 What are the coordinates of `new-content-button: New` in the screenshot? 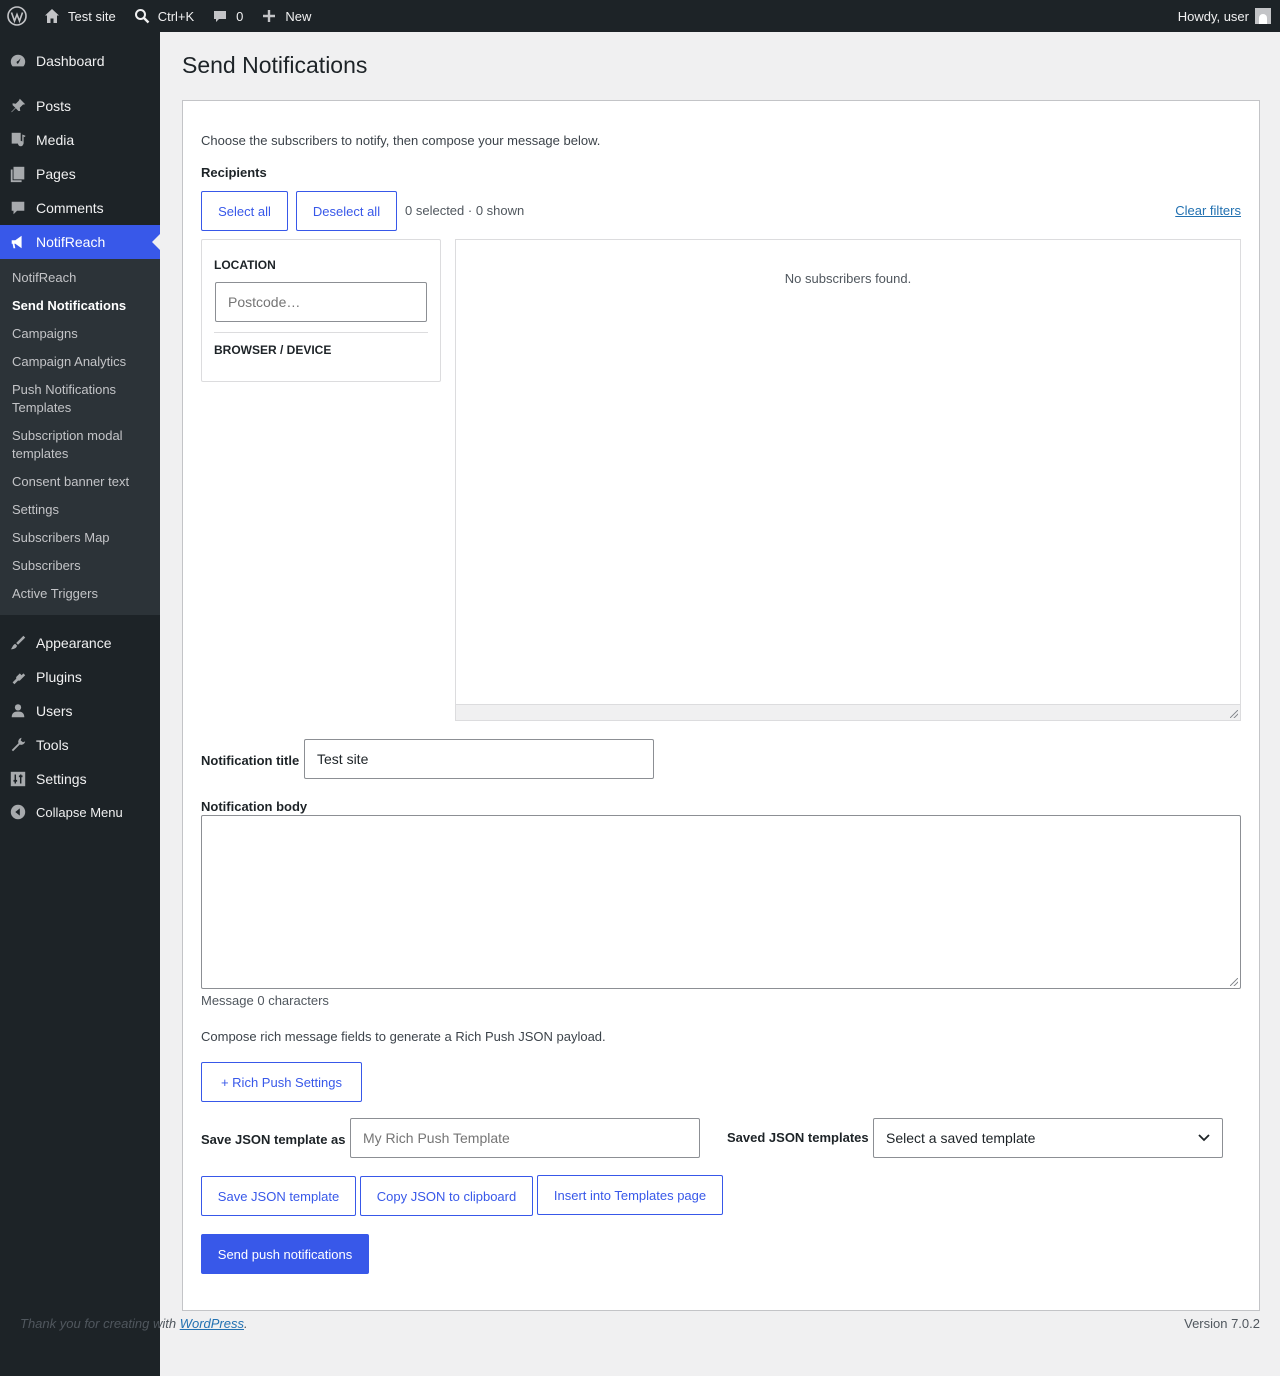 It's located at (285, 16).